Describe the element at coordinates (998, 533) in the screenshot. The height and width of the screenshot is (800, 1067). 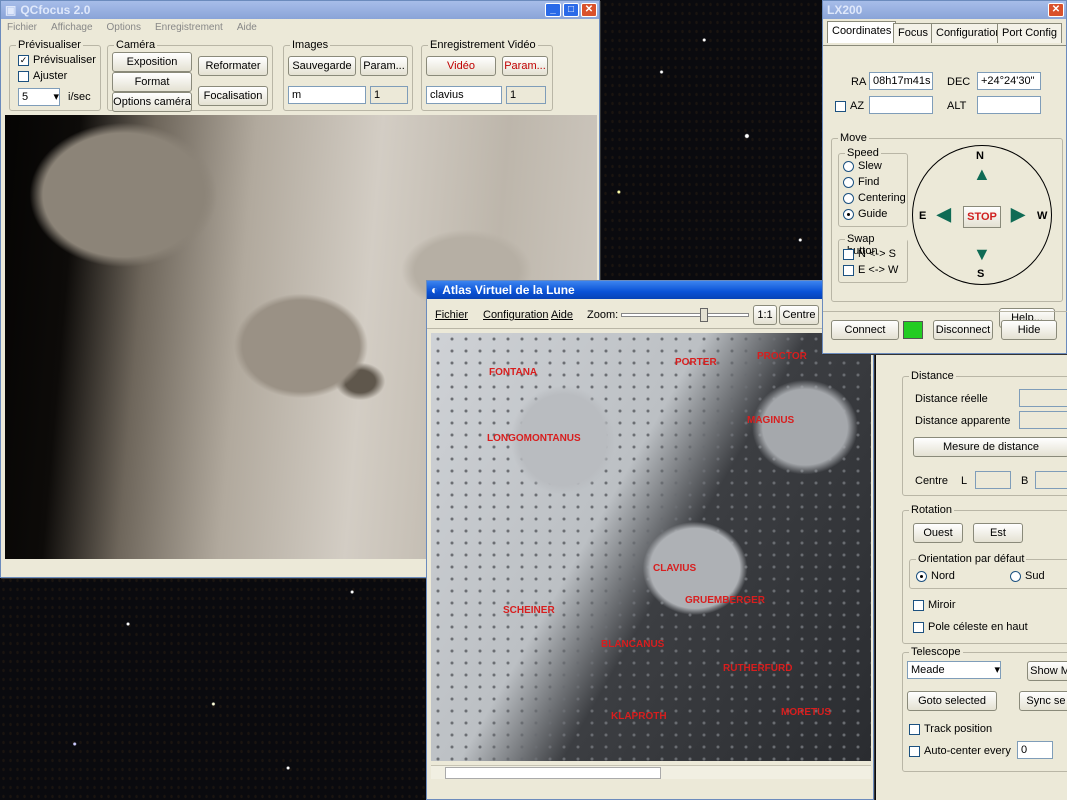
I see `east-button: Est` at that location.